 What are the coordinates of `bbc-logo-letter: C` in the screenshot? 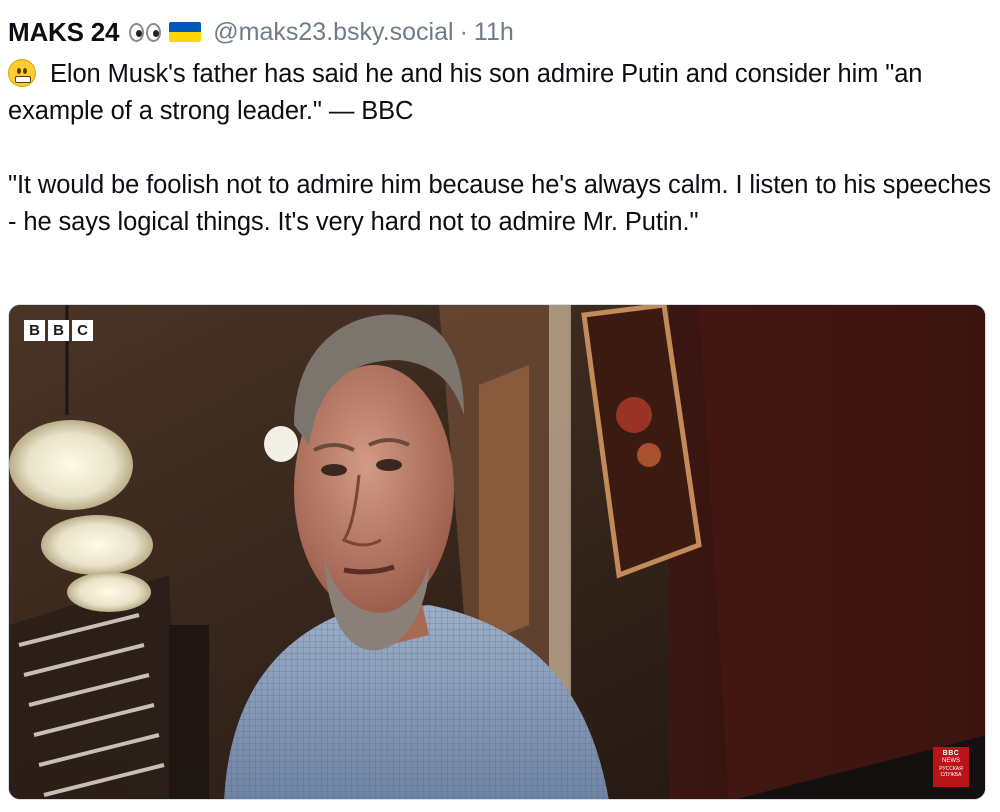 It's located at (82, 330).